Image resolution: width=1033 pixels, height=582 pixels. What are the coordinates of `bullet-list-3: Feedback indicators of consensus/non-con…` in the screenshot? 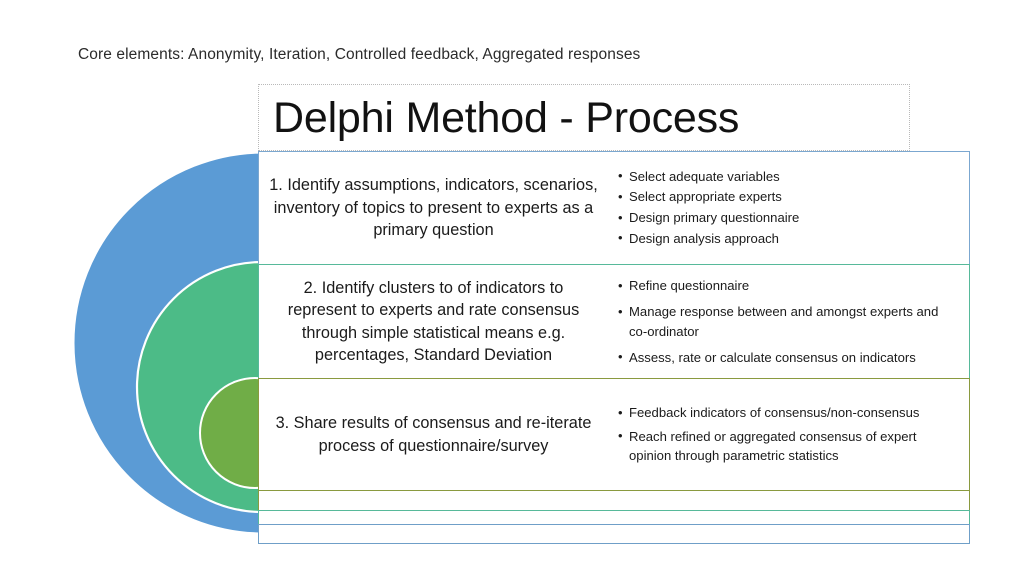 It's located at (787, 434).